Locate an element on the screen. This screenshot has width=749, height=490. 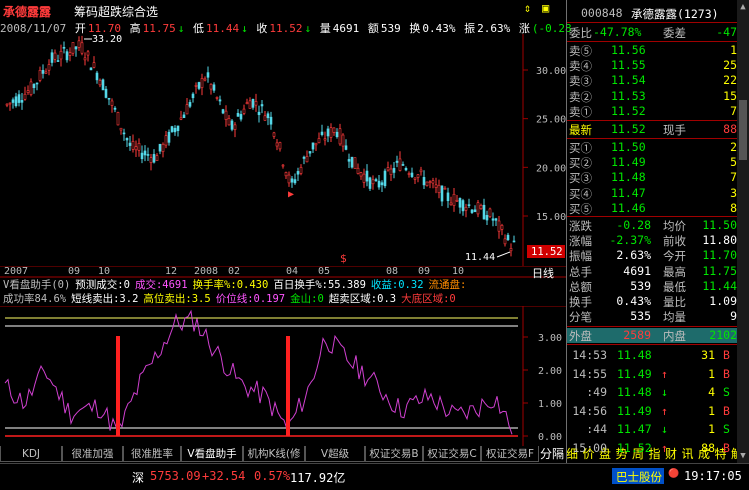
tab-v-assistant: V看盘助手 is located at coordinates (212, 454).